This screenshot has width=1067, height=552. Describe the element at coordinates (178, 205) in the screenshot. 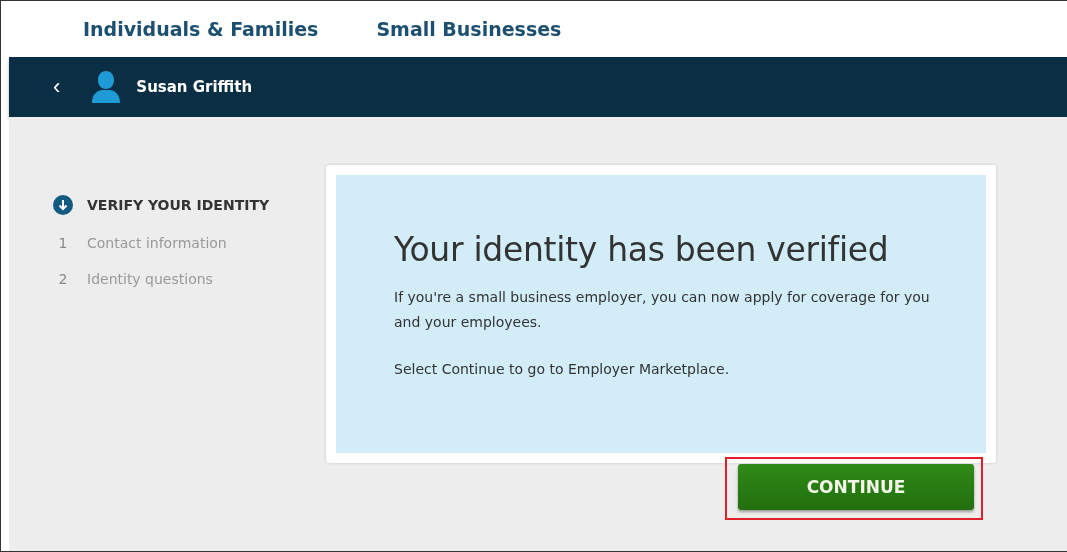

I see `section-heading: VERIFY YOUR IDENTITY` at that location.